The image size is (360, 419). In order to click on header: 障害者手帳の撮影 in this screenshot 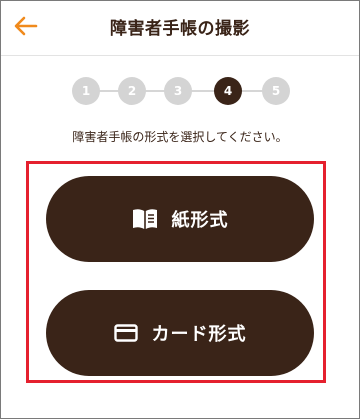, I will do `click(180, 28)`.